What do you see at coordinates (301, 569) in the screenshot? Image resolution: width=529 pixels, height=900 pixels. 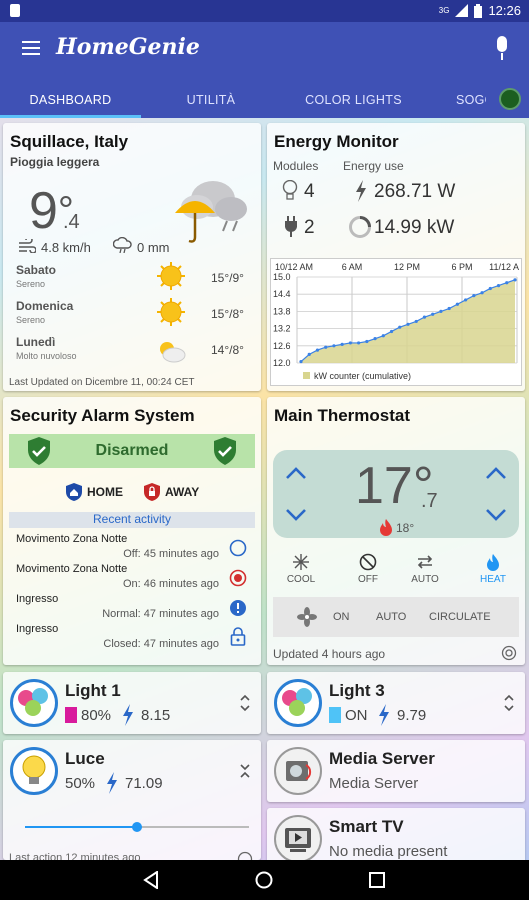 I see `mode-cool-button: COOL` at bounding box center [301, 569].